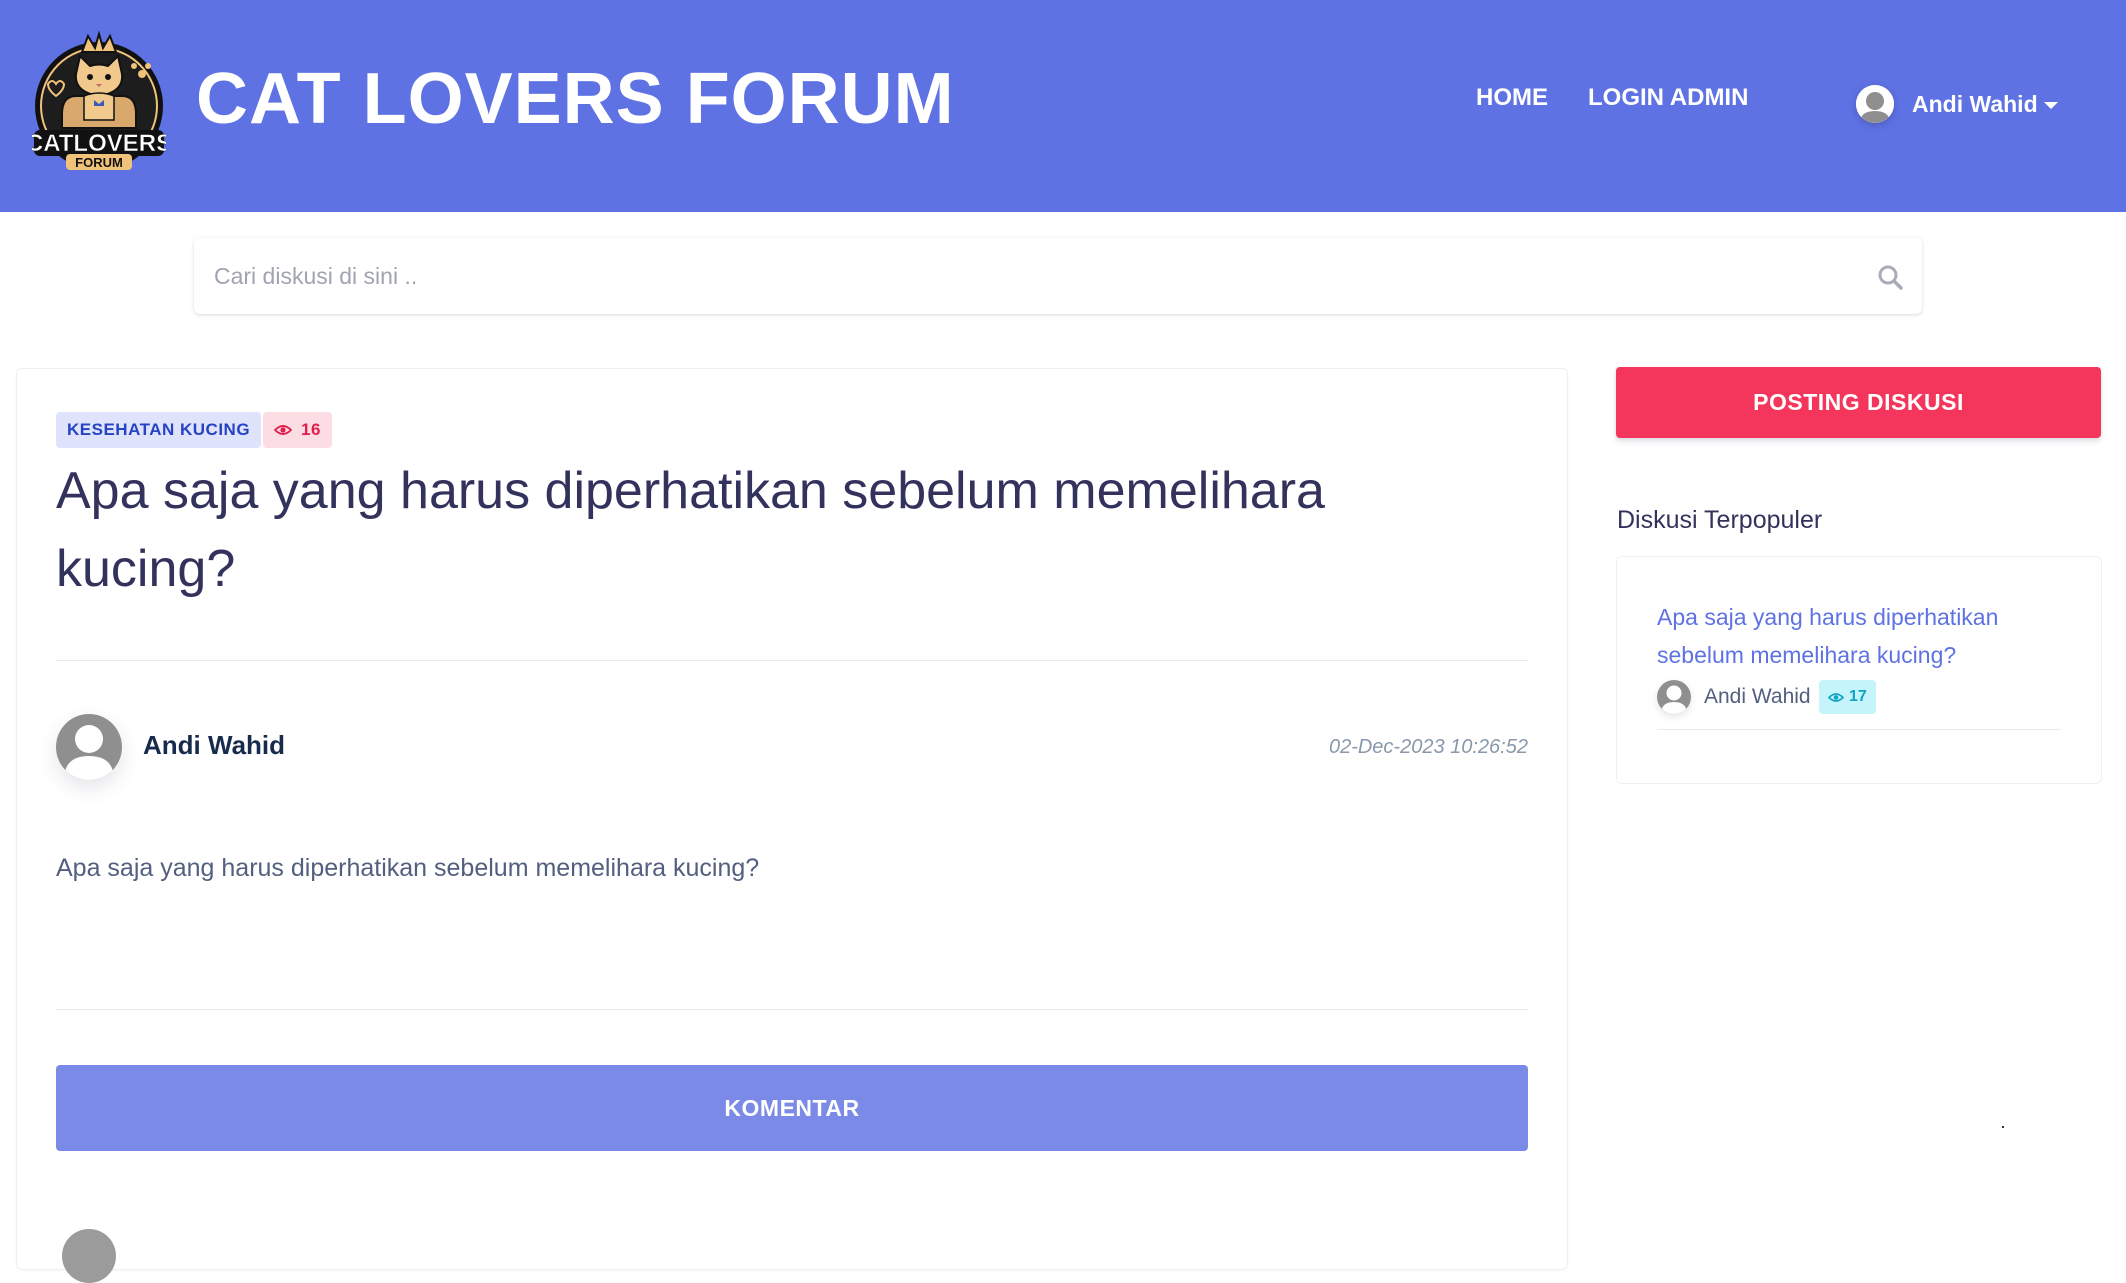  Describe the element at coordinates (311, 429) in the screenshot. I see `views-count: 16` at that location.